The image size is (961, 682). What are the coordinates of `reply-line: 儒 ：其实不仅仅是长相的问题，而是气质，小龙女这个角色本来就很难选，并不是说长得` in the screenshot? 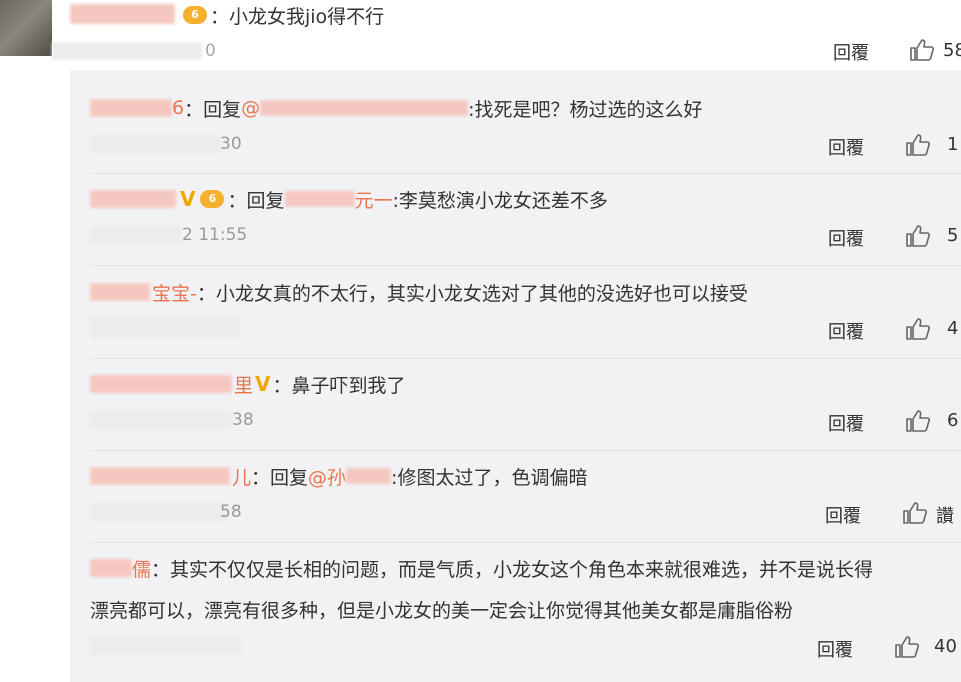 It's located at (502, 568).